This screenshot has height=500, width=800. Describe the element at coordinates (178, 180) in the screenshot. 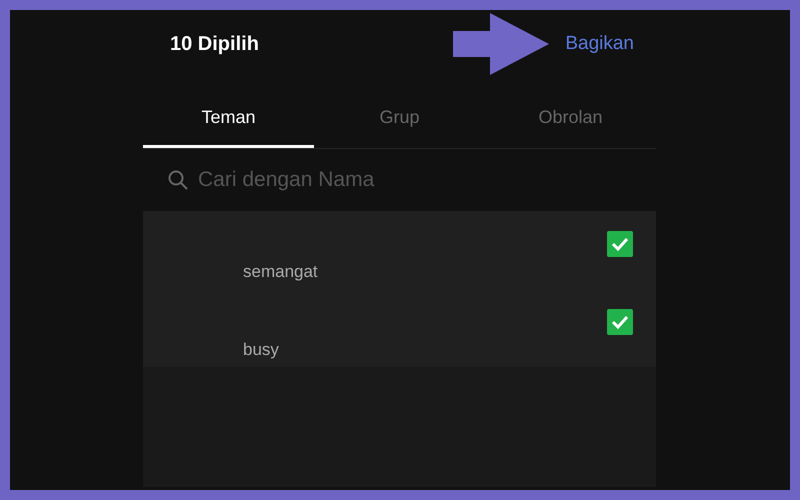

I see `search-icon` at that location.